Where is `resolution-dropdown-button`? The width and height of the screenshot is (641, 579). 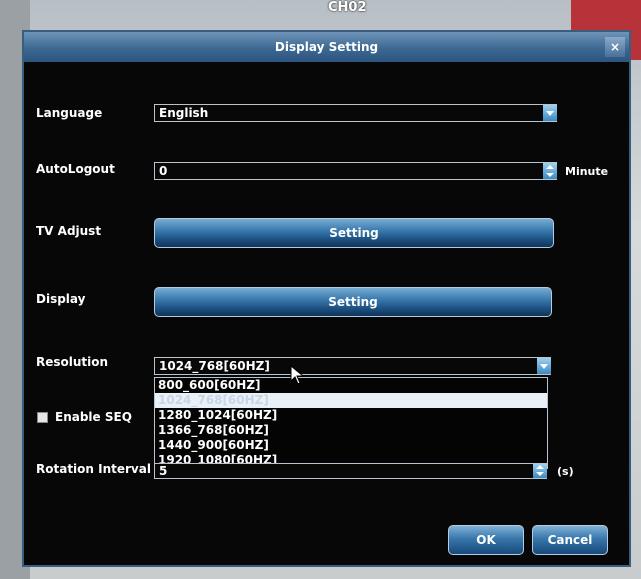 resolution-dropdown-button is located at coordinates (544, 366).